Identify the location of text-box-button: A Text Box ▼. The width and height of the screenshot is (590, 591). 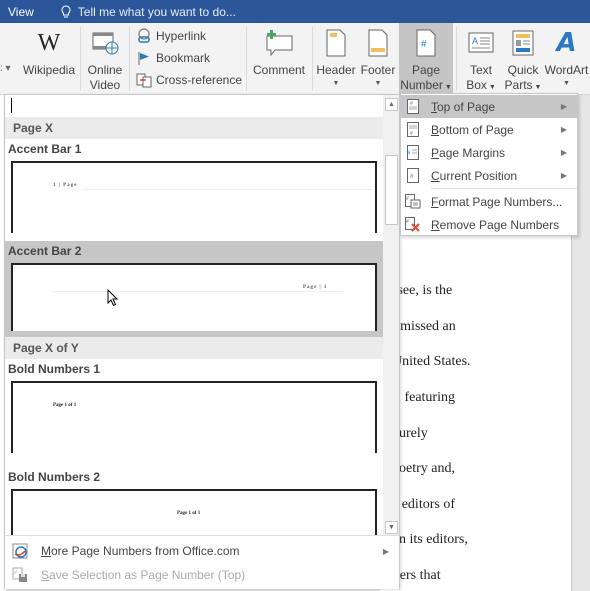
(481, 59).